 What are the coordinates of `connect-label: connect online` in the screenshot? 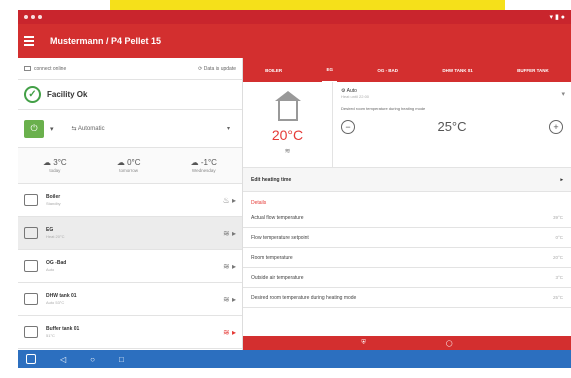 It's located at (50, 68).